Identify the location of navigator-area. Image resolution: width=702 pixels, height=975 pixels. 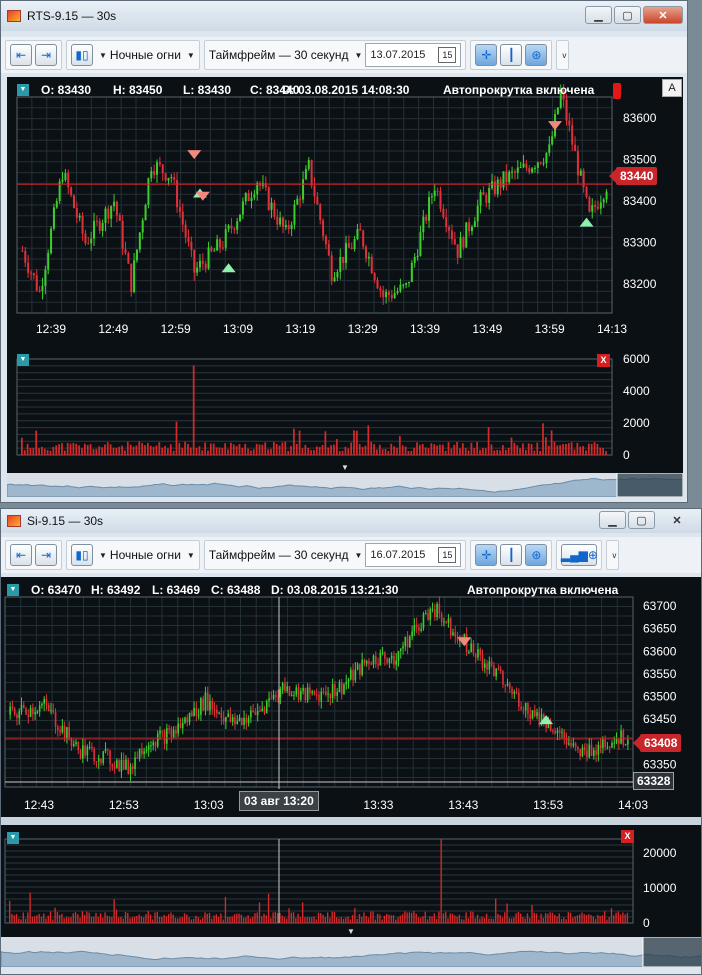
(345, 487).